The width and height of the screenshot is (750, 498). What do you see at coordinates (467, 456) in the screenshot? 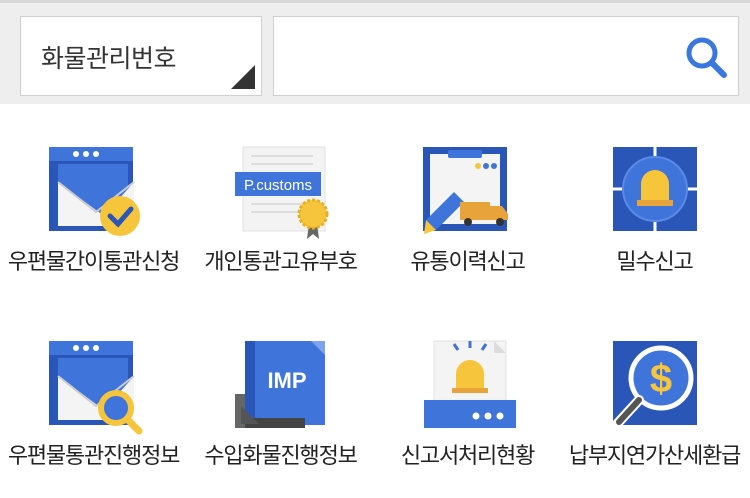
I see `menu-item-label: 신고서처리현황` at bounding box center [467, 456].